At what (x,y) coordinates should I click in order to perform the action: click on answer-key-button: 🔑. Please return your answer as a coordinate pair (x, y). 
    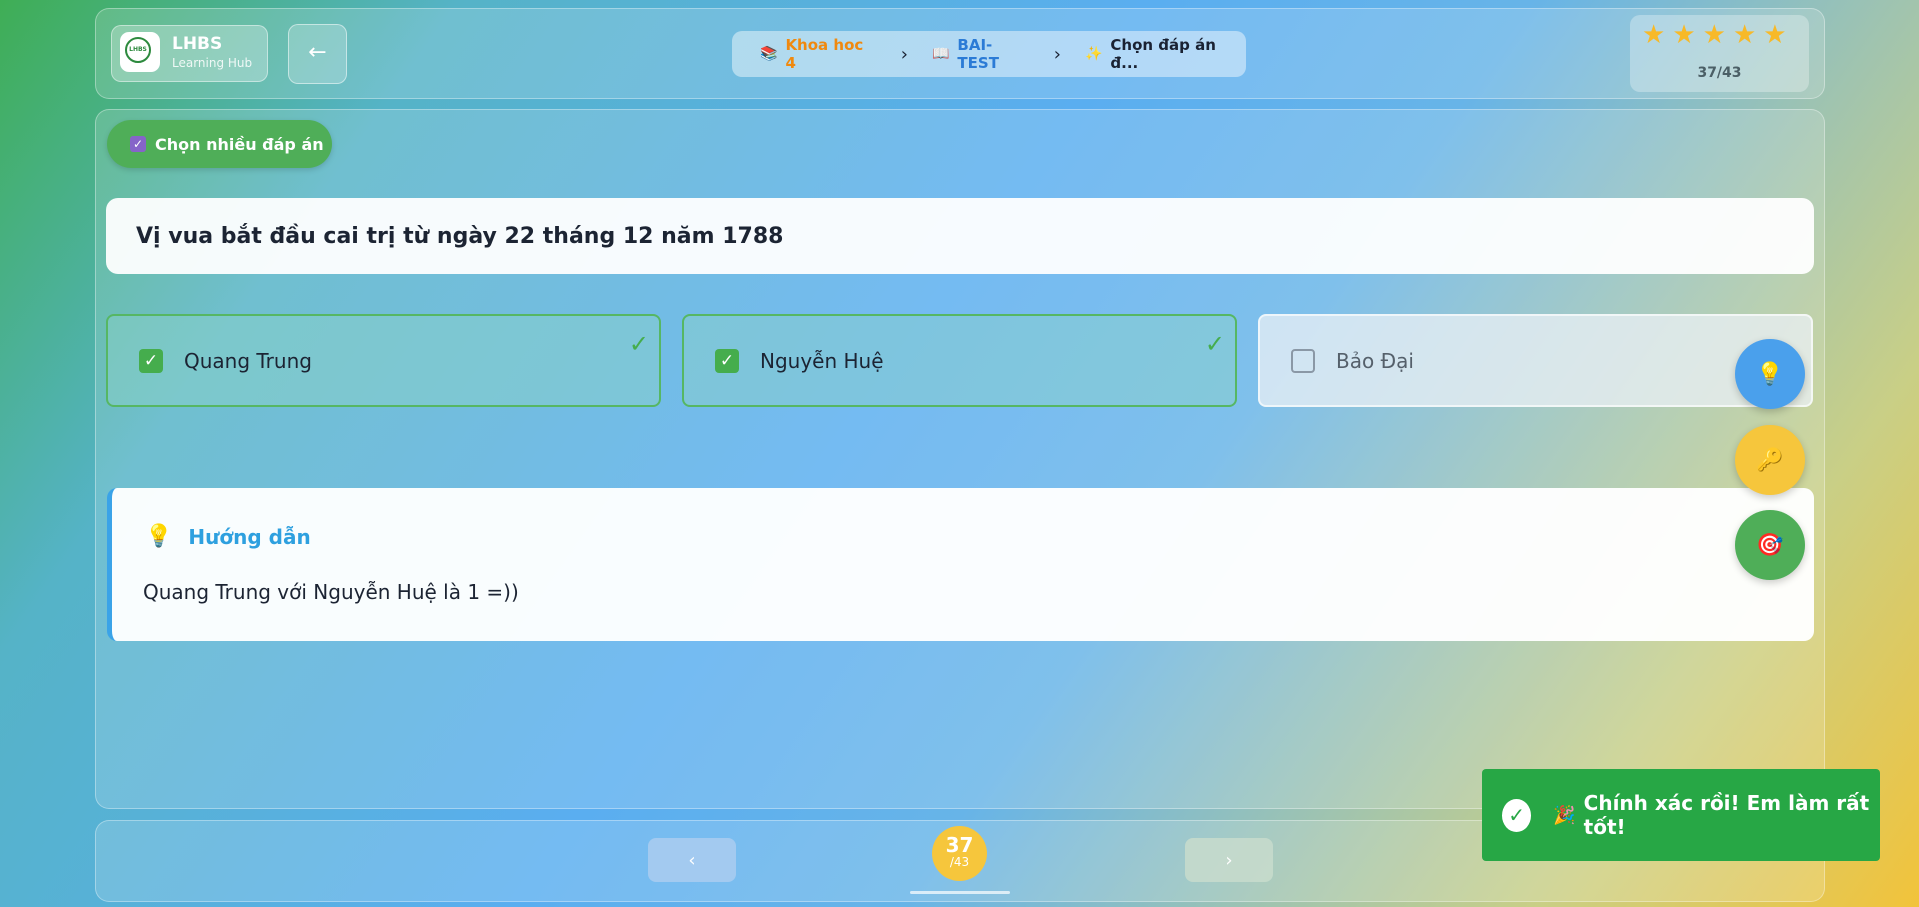
    Looking at the image, I should click on (1770, 460).